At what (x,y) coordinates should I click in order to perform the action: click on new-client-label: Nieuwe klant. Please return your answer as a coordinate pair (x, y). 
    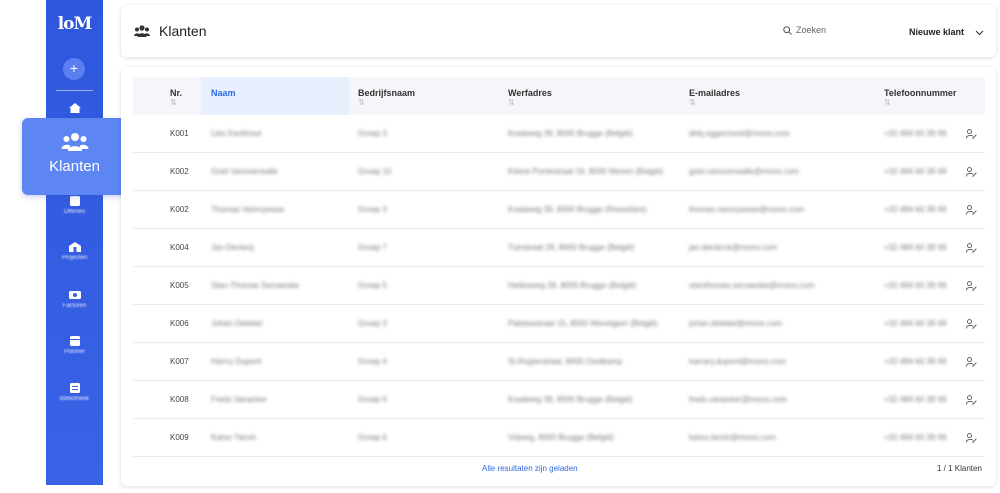
    Looking at the image, I should click on (937, 32).